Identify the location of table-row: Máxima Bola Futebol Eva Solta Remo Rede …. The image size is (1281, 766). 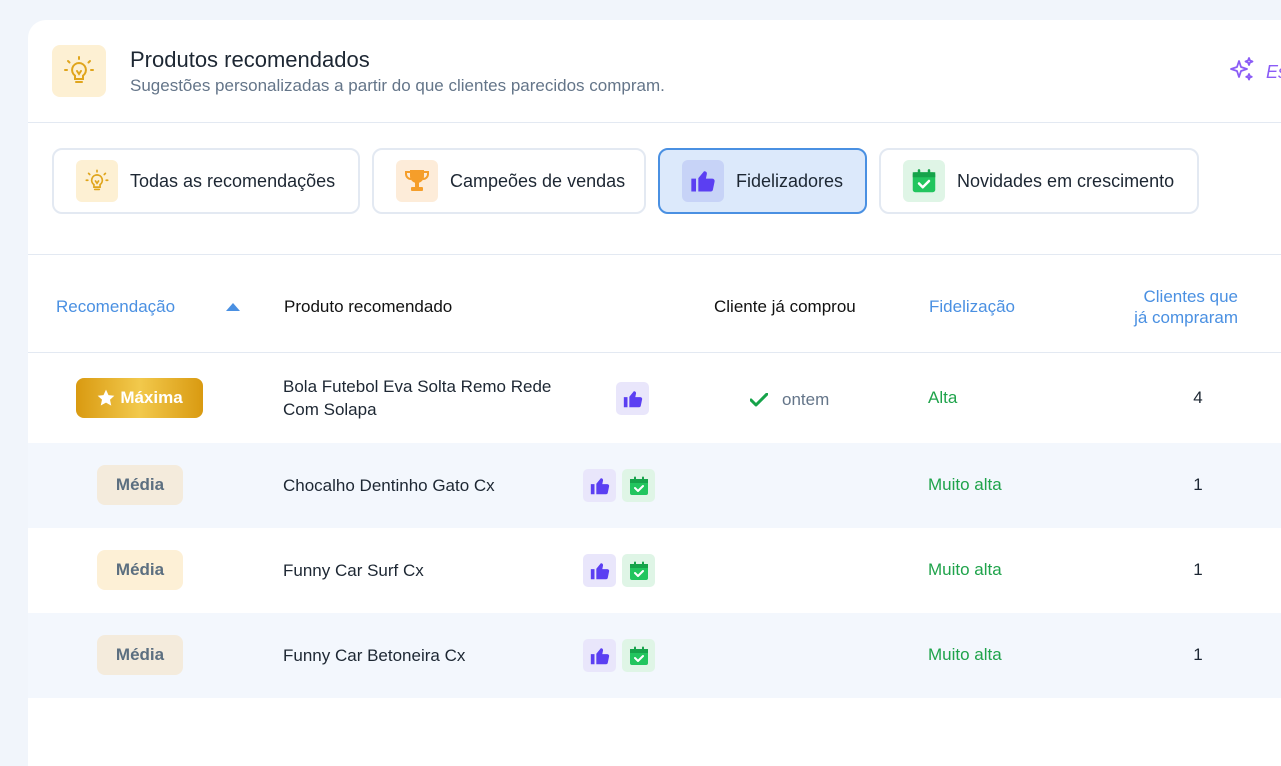
(654, 398).